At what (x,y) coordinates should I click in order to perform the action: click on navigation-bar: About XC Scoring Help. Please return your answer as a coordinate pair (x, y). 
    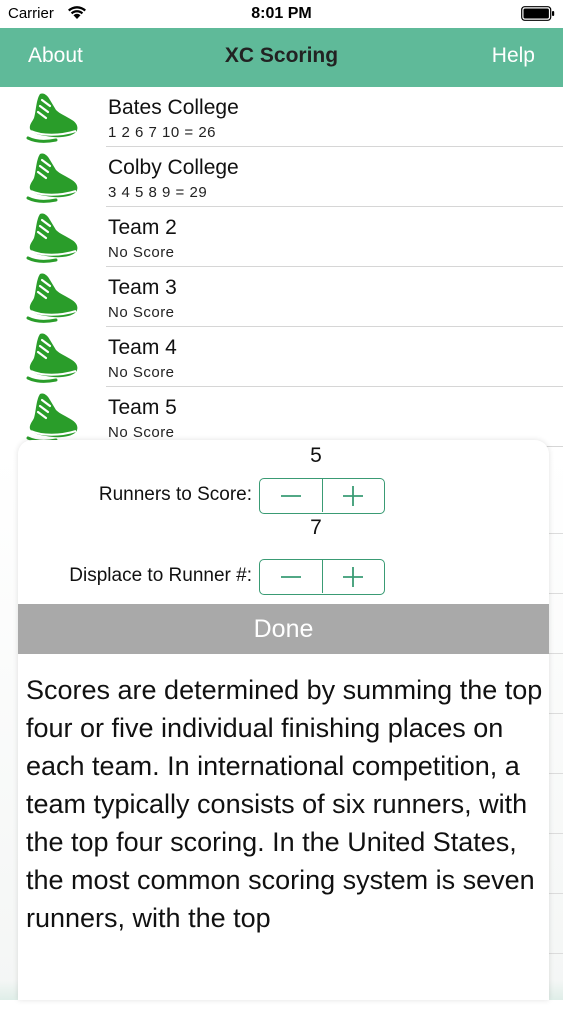
    Looking at the image, I should click on (281, 57).